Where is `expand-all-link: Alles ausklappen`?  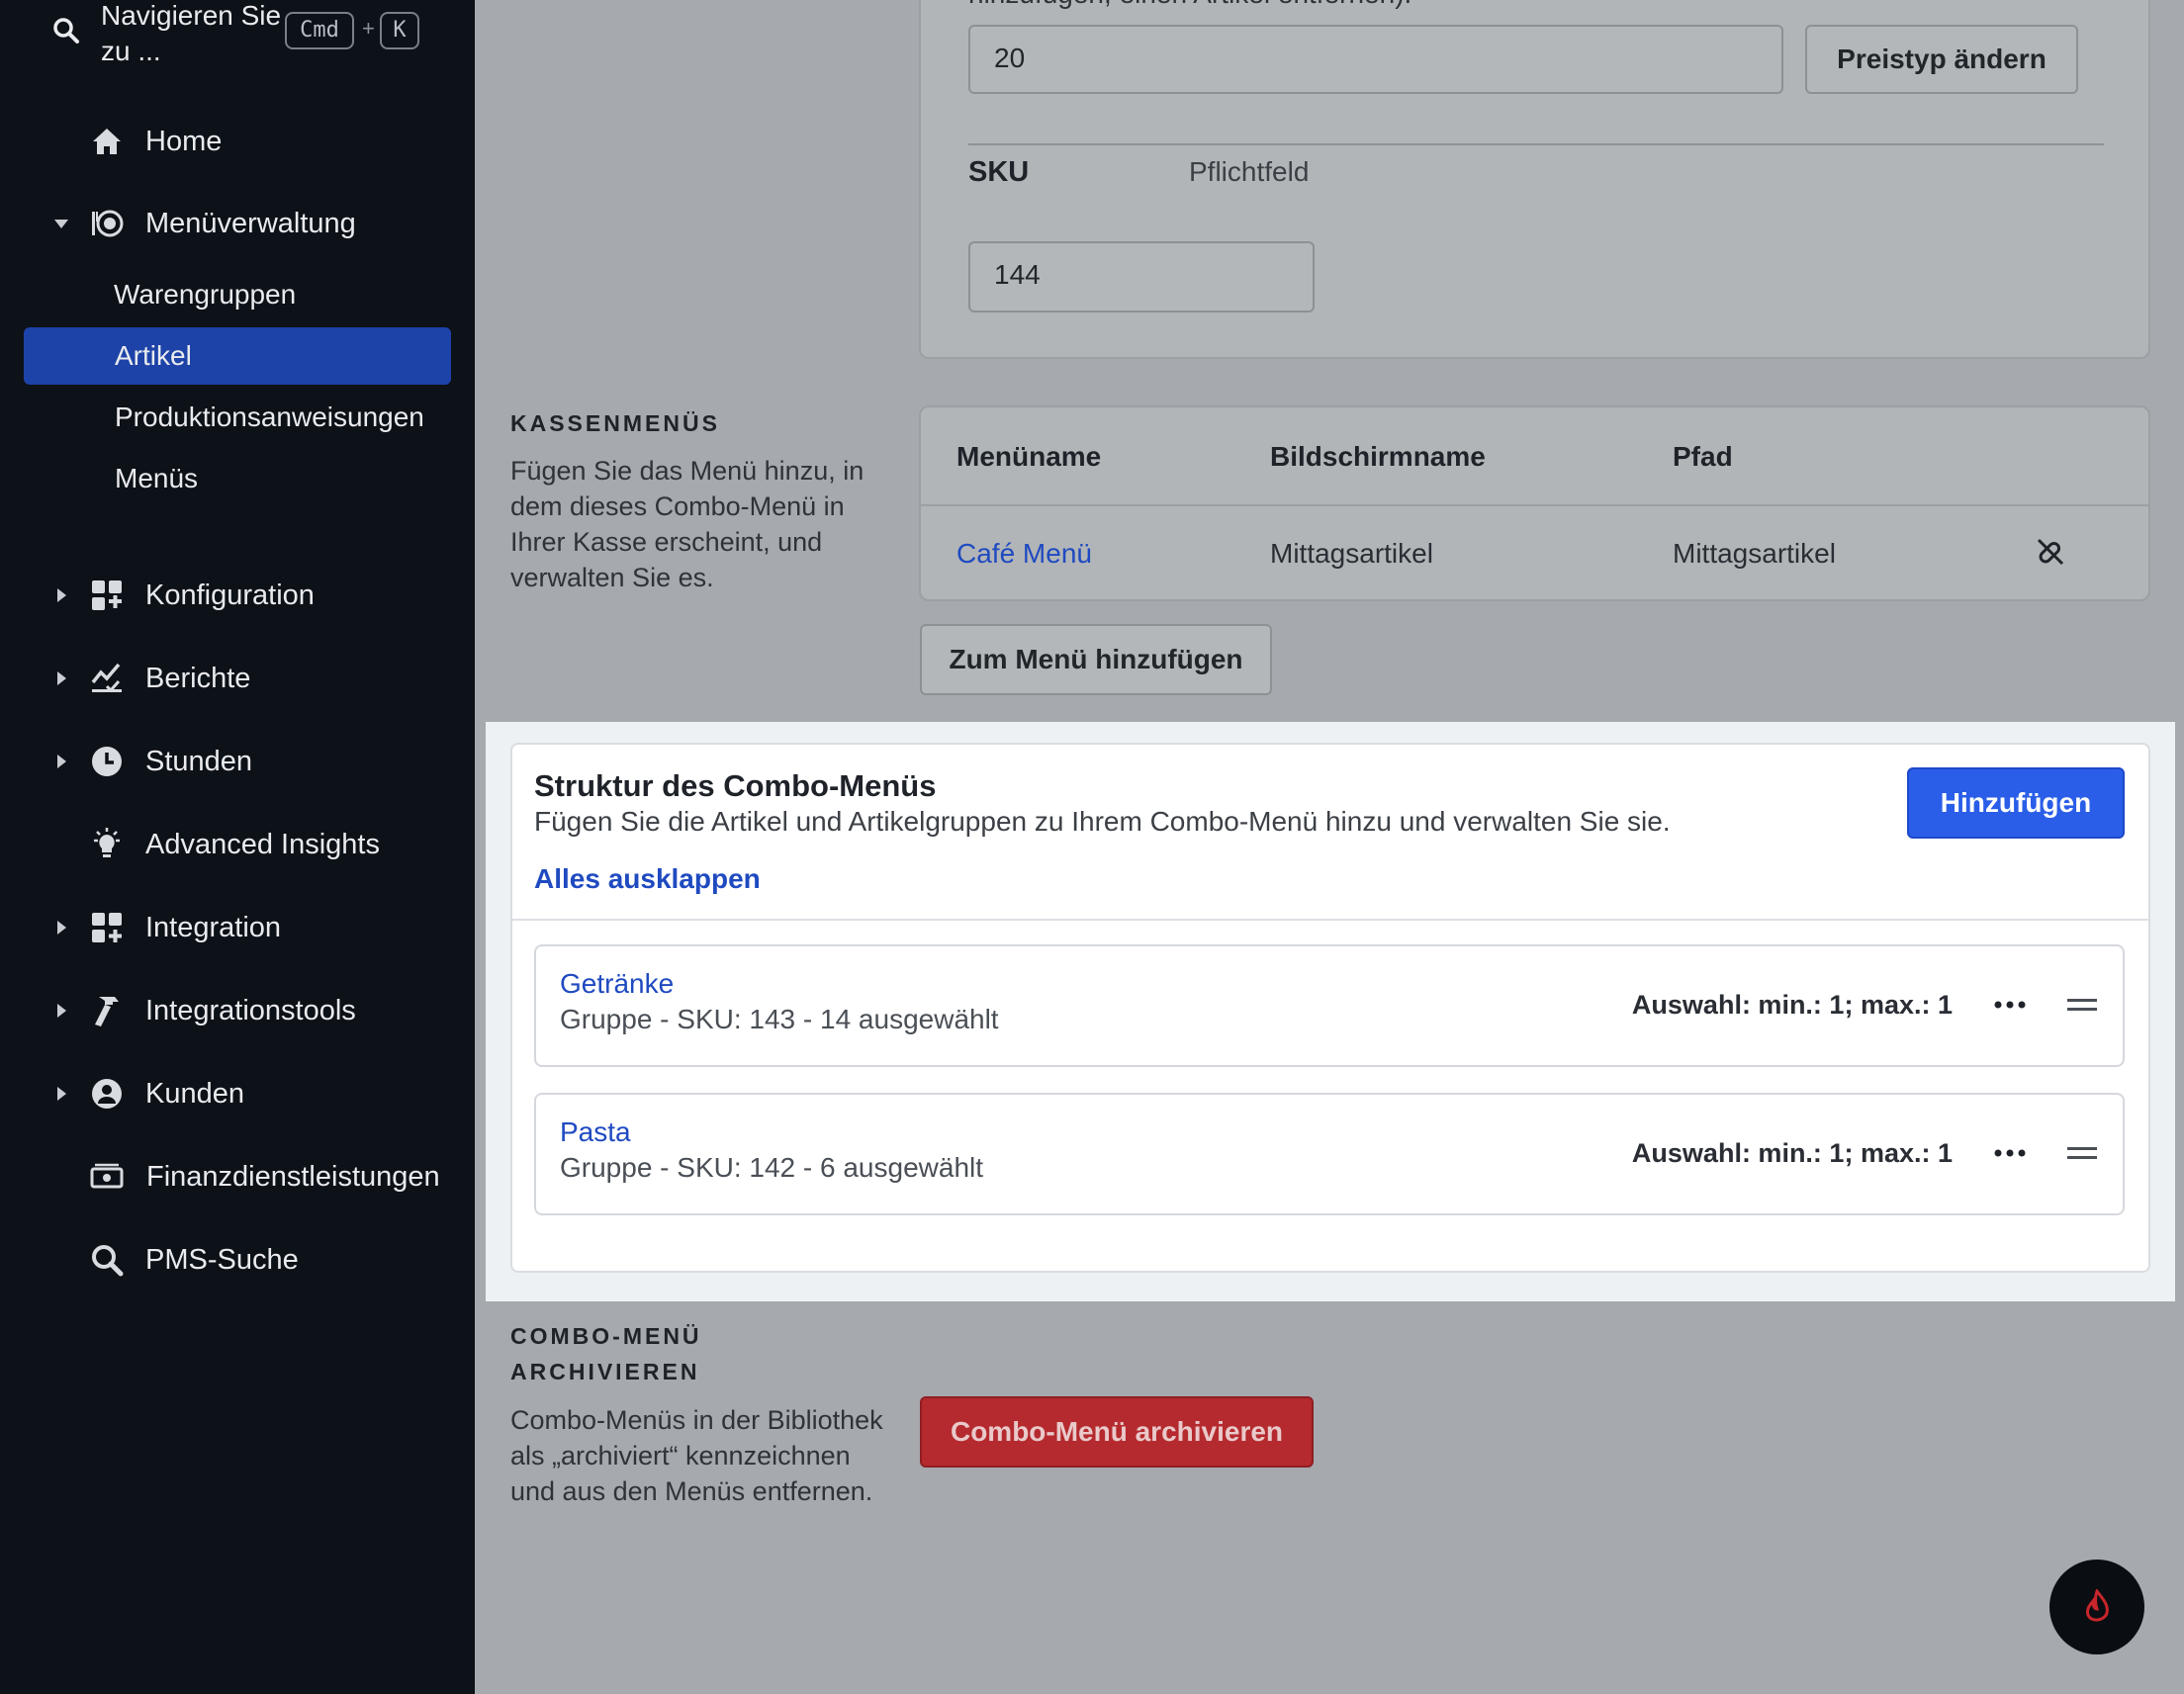 expand-all-link: Alles ausklappen is located at coordinates (647, 879).